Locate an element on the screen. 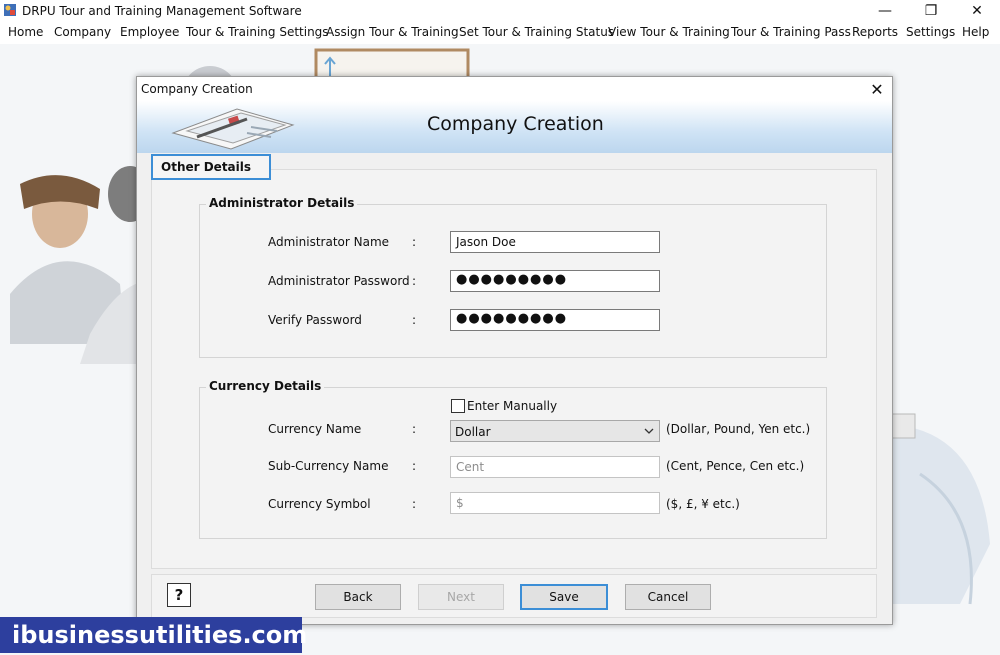 The image size is (1000, 655). sub-currency-name-input: Cent is located at coordinates (555, 467).